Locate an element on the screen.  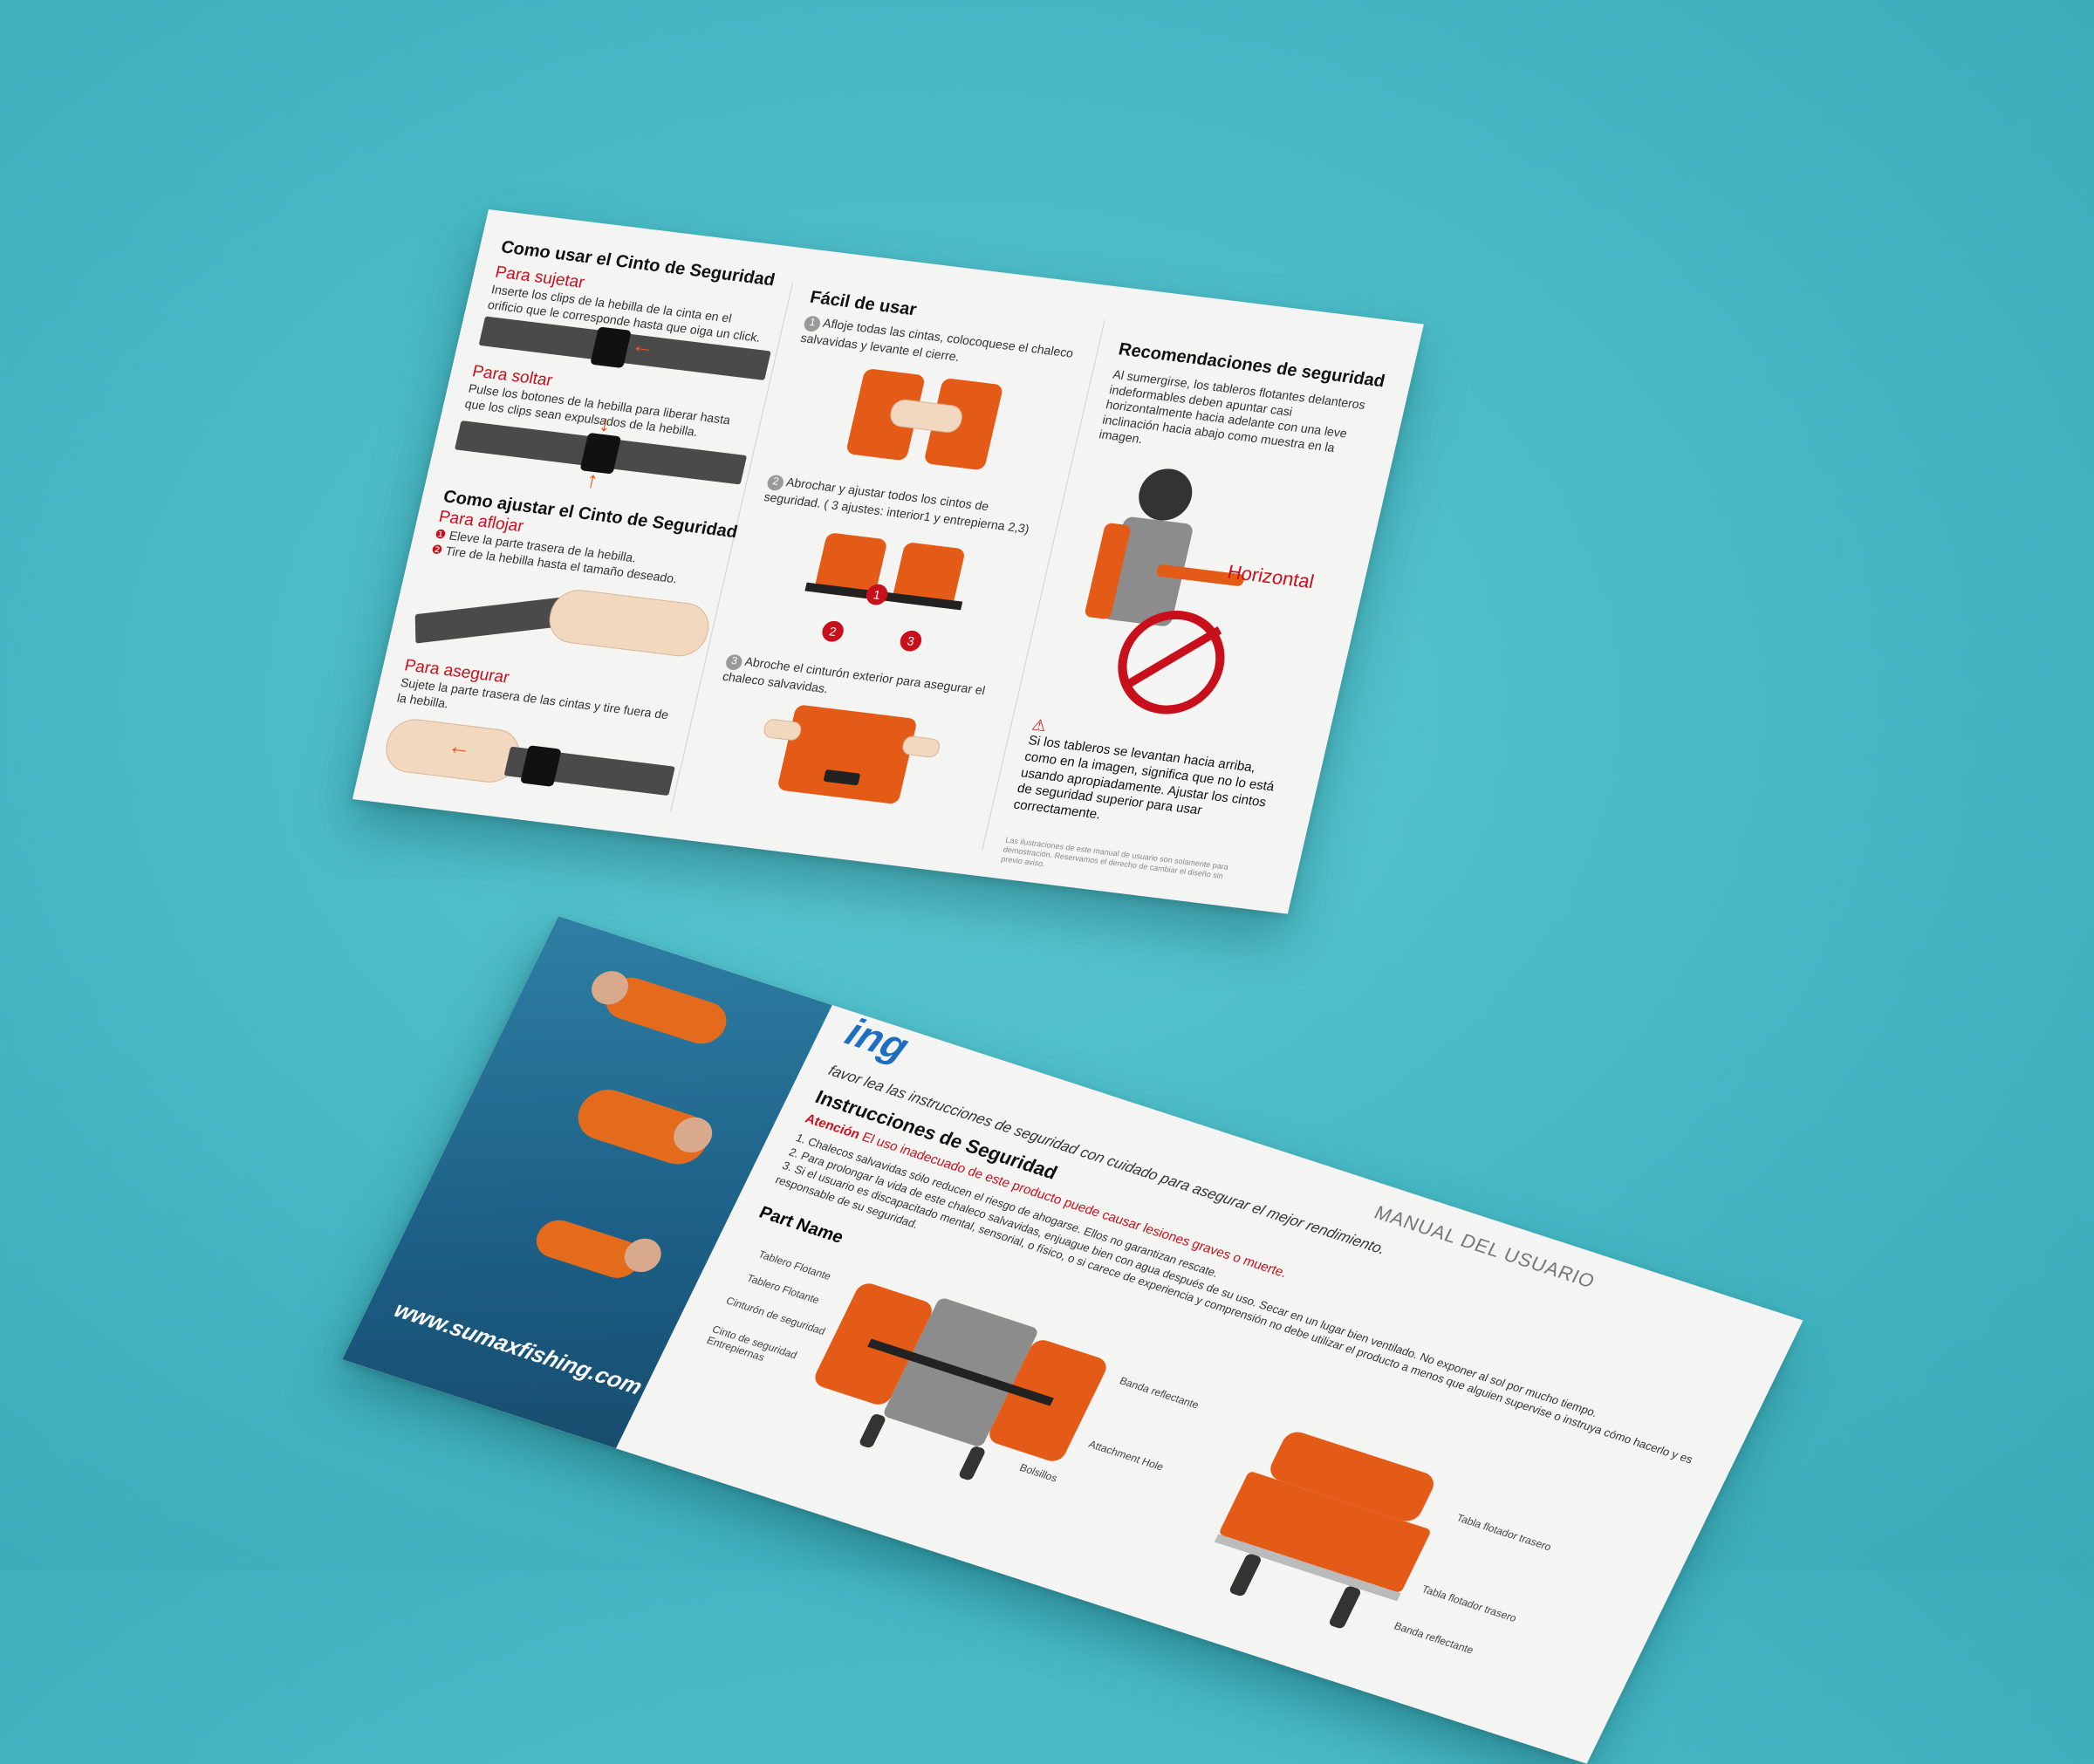
step3-arm-left is located at coordinates (783, 730).